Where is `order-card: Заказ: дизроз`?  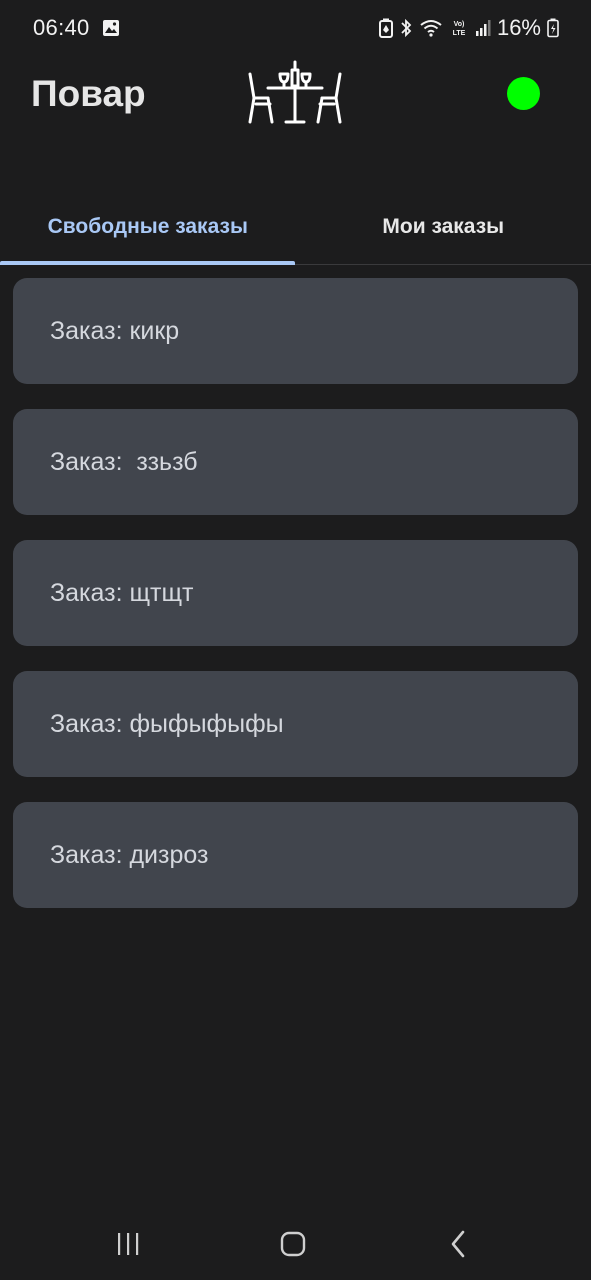
order-card: Заказ: дизроз is located at coordinates (295, 855).